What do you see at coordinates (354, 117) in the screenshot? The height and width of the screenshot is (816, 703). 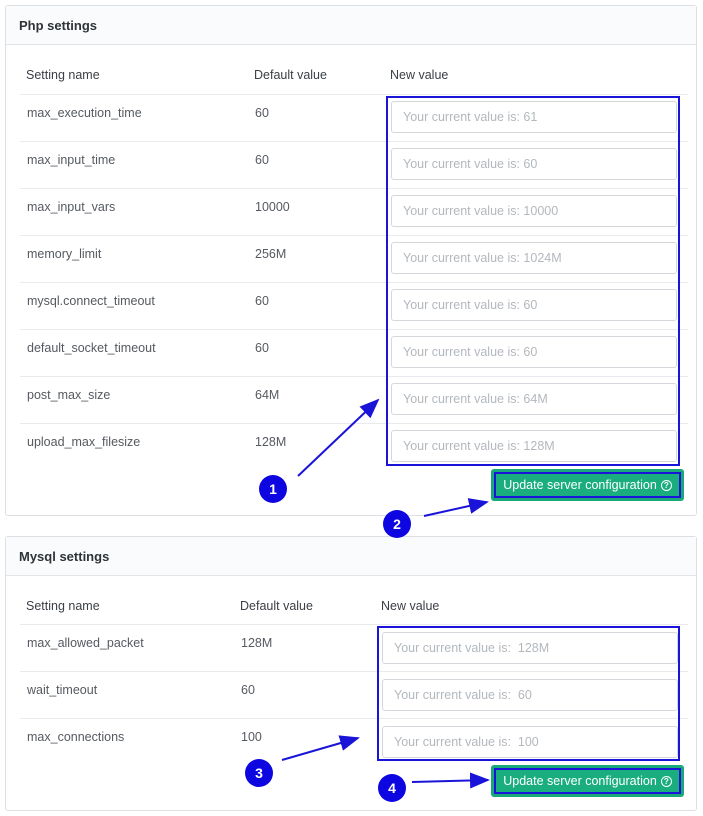 I see `table-row: max_execution_time 60` at bounding box center [354, 117].